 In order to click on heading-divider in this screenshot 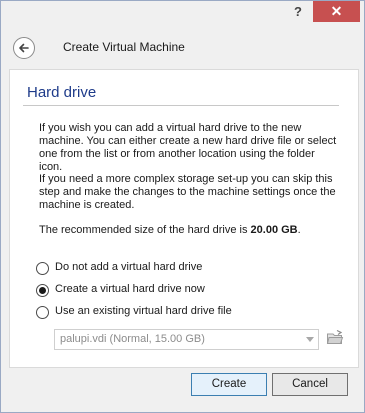, I will do `click(181, 105)`.